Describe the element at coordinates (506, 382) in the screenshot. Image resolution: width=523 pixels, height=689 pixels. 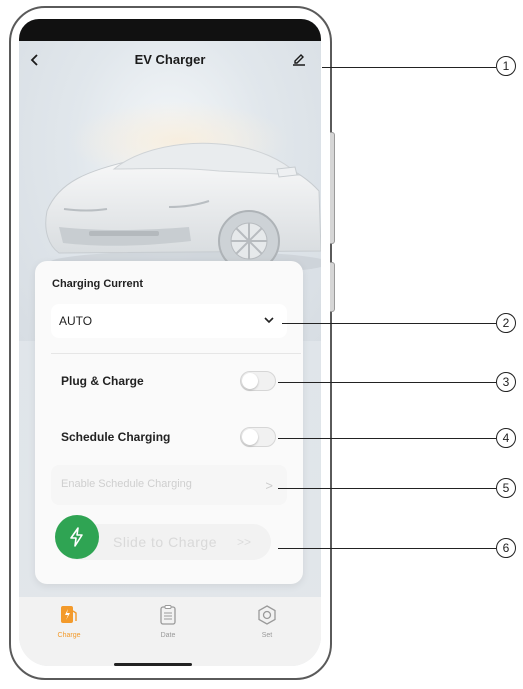
I see `callout-number-3: 3` at that location.